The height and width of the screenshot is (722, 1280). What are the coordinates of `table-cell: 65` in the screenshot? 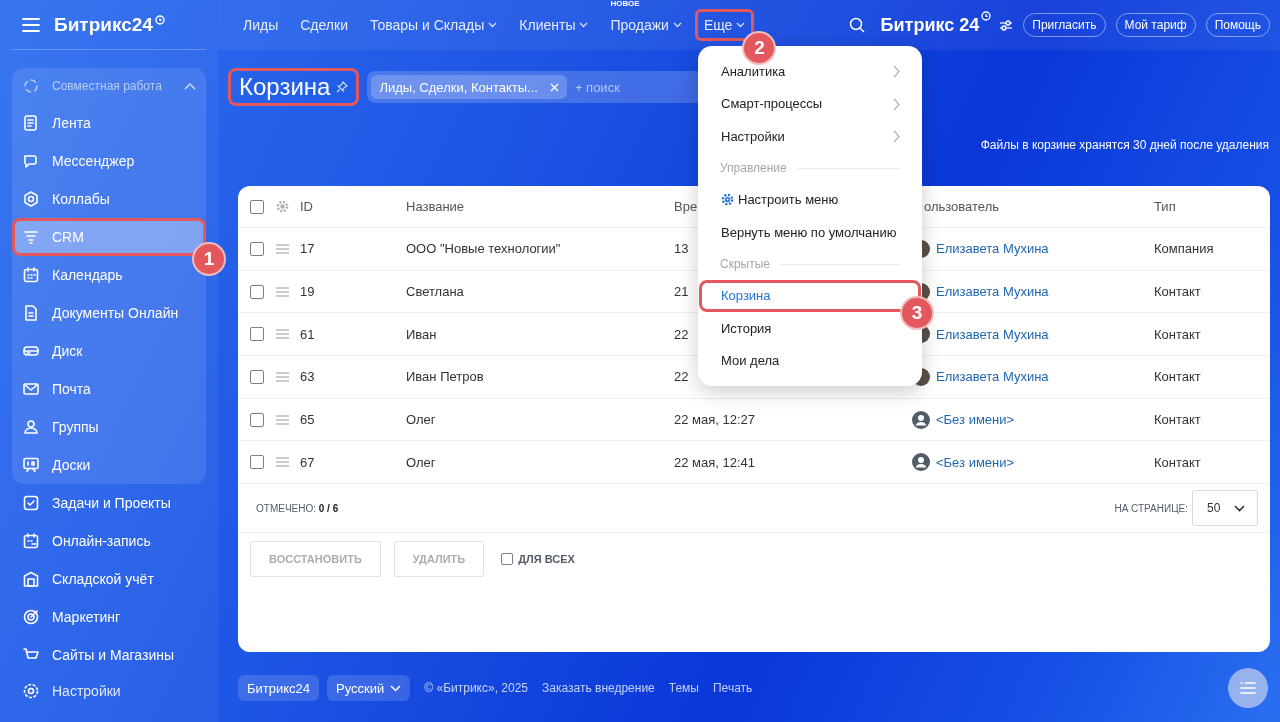 It's located at (307, 420).